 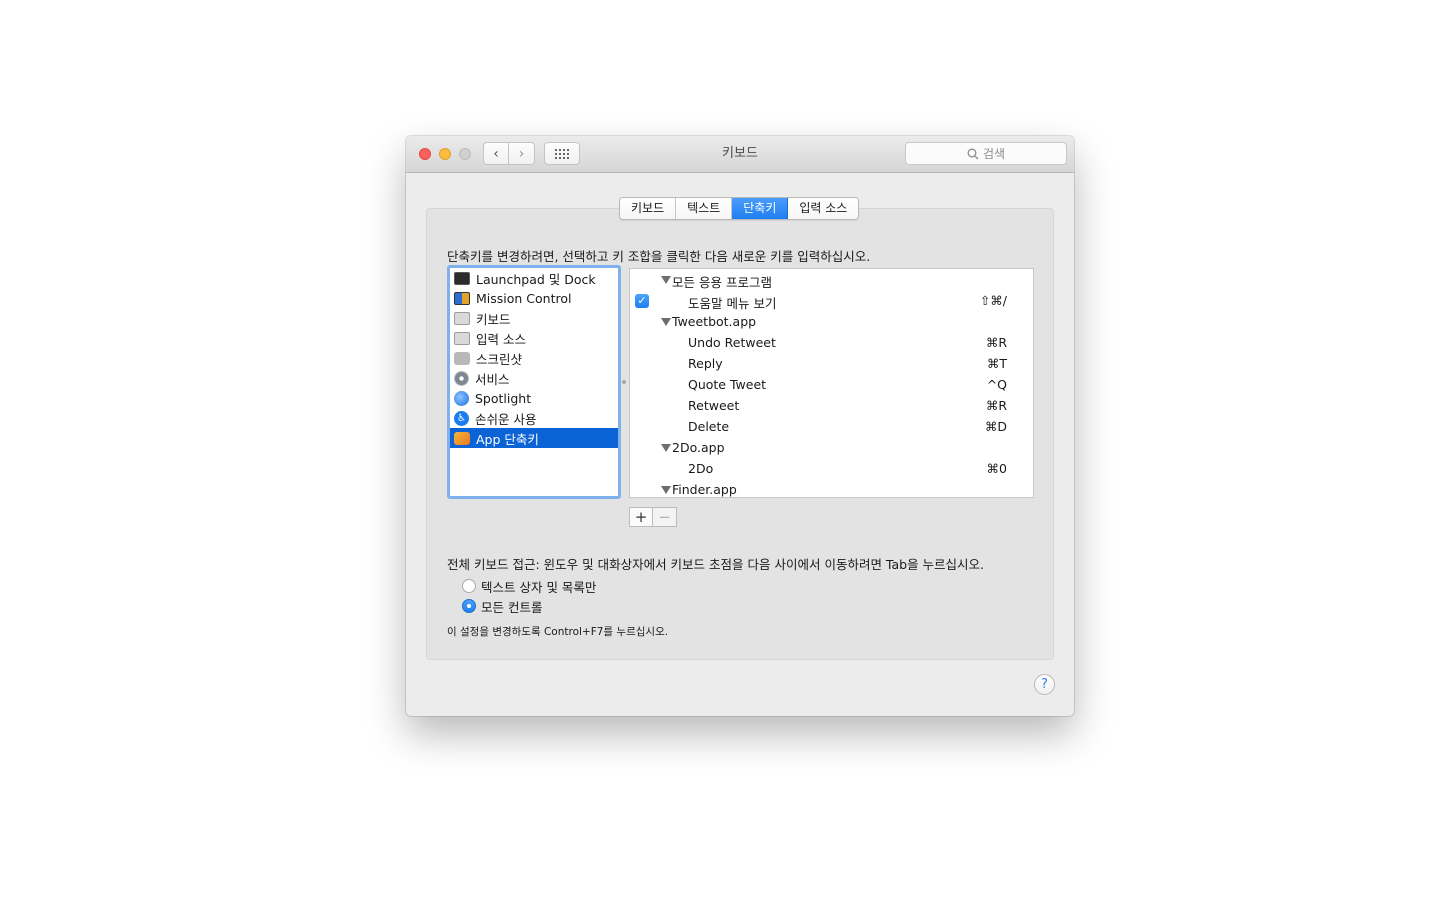 I want to click on input-source-icon, so click(x=462, y=338).